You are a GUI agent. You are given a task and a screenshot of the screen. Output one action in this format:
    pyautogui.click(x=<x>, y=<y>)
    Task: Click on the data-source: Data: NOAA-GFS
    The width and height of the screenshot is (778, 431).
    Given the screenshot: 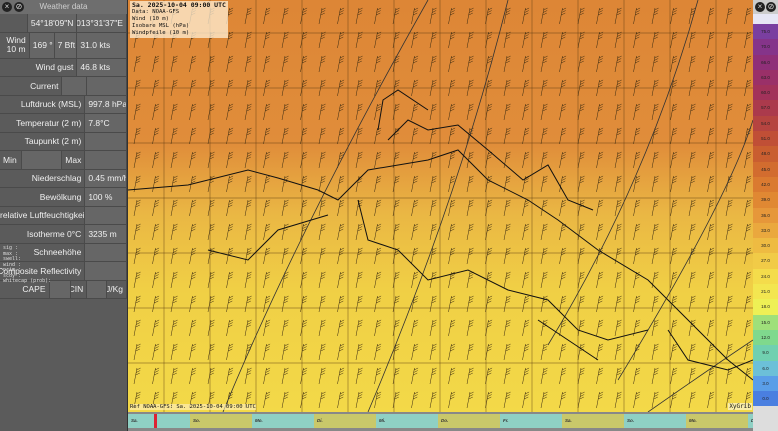 What is the action you would take?
    pyautogui.click(x=156, y=12)
    